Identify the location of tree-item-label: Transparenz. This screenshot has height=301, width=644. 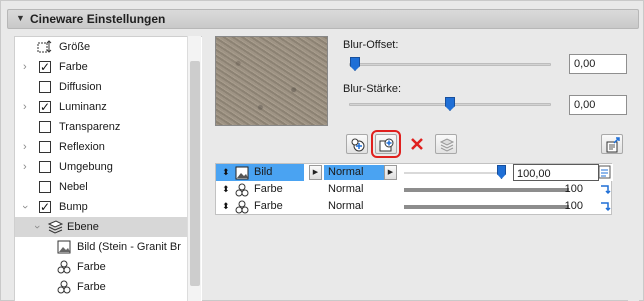
(90, 127).